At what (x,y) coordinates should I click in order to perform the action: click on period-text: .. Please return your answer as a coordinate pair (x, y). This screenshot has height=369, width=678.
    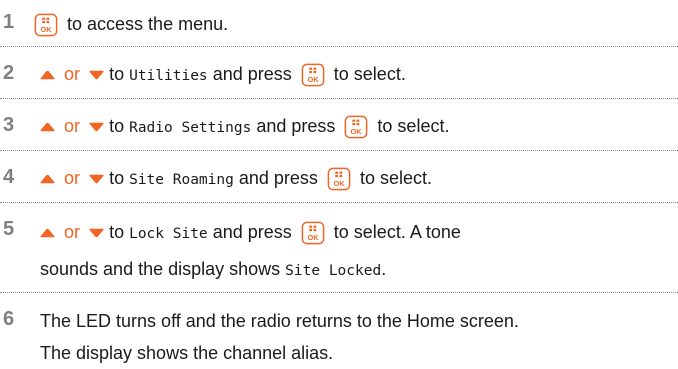
    Looking at the image, I should click on (384, 269).